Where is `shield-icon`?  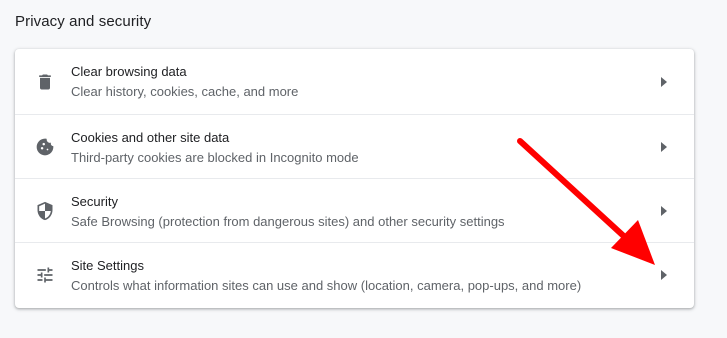 shield-icon is located at coordinates (45, 211).